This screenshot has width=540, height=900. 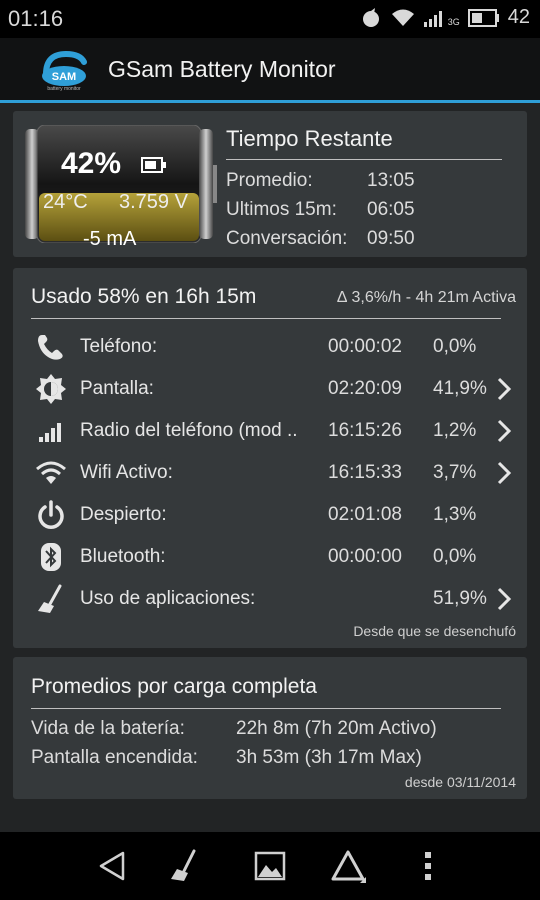 What do you see at coordinates (365, 430) in the screenshot?
I see `usage-time: 16:15:26` at bounding box center [365, 430].